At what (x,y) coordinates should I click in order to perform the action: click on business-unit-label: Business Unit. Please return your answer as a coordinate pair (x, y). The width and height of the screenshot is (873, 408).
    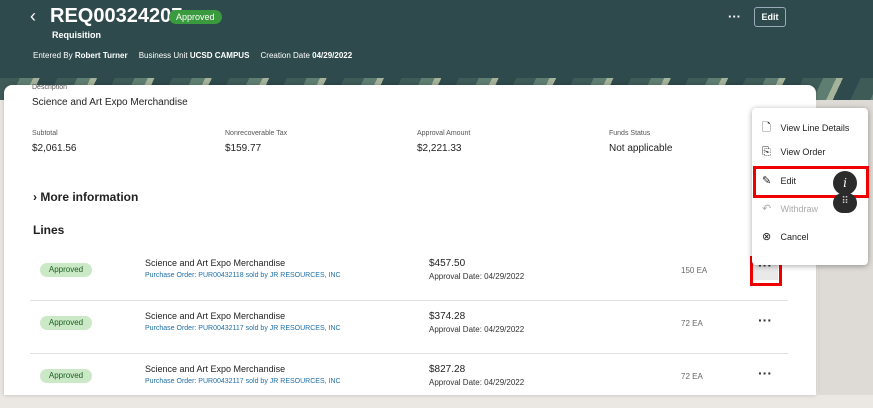
    Looking at the image, I should click on (163, 55).